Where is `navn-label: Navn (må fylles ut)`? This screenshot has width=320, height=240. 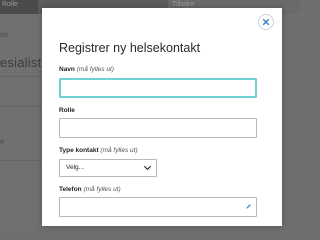 navn-label: Navn (må fylles ut) is located at coordinates (86, 69).